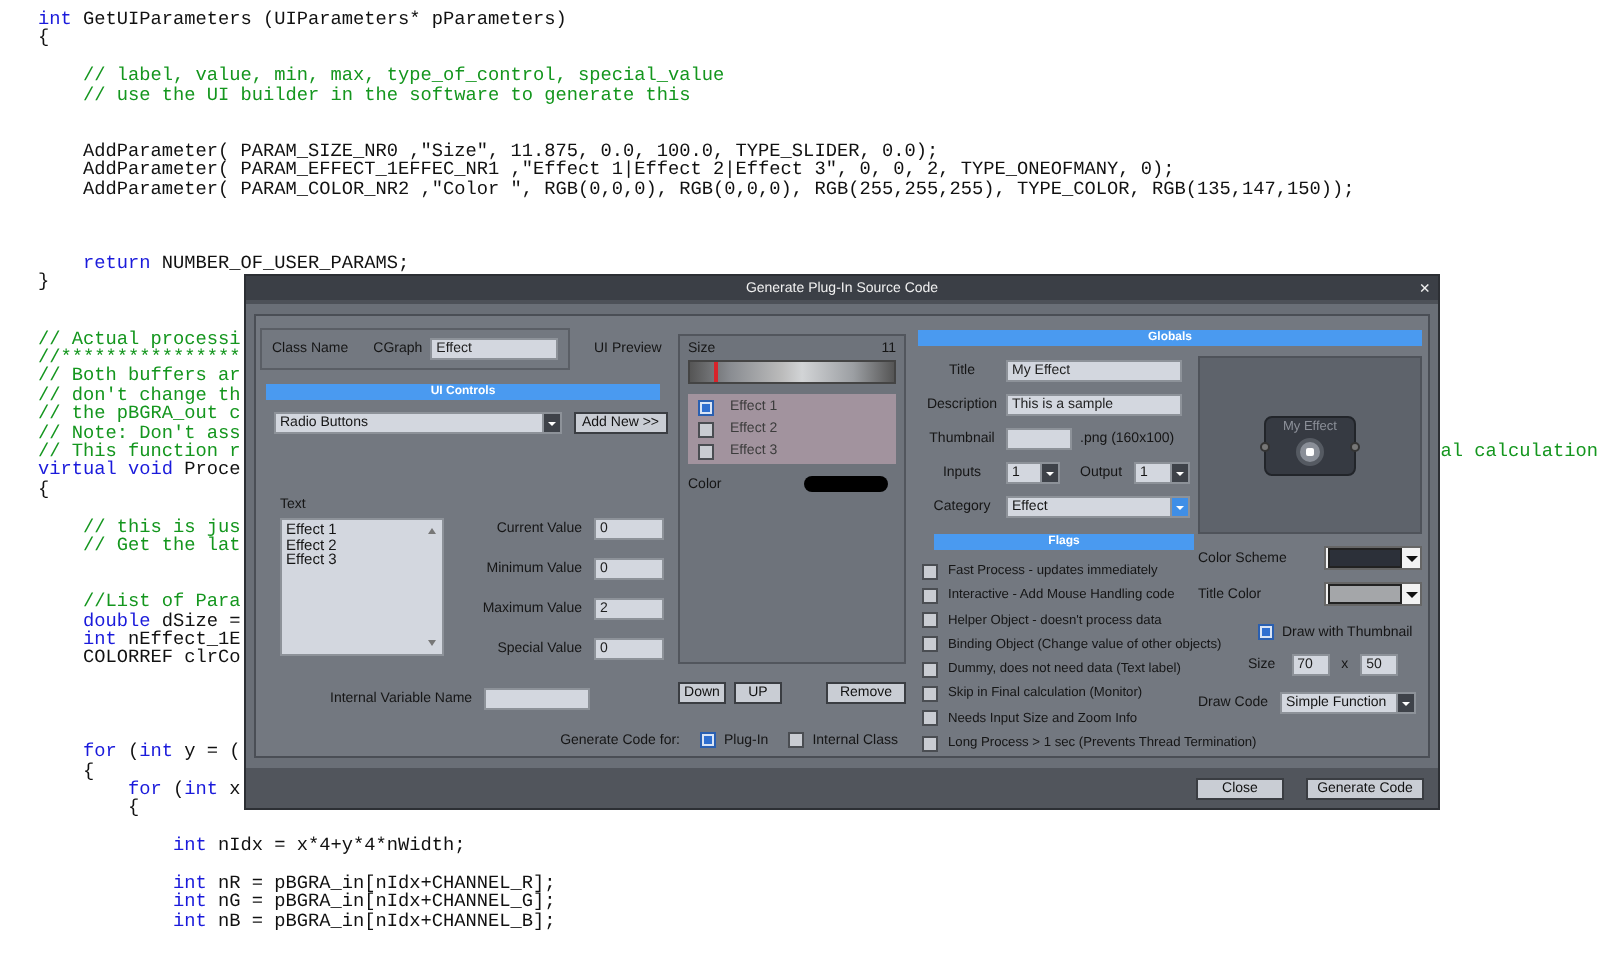 This screenshot has height=972, width=1600. Describe the element at coordinates (1519, 451) in the screenshot. I see `code-line: al calculation` at that location.